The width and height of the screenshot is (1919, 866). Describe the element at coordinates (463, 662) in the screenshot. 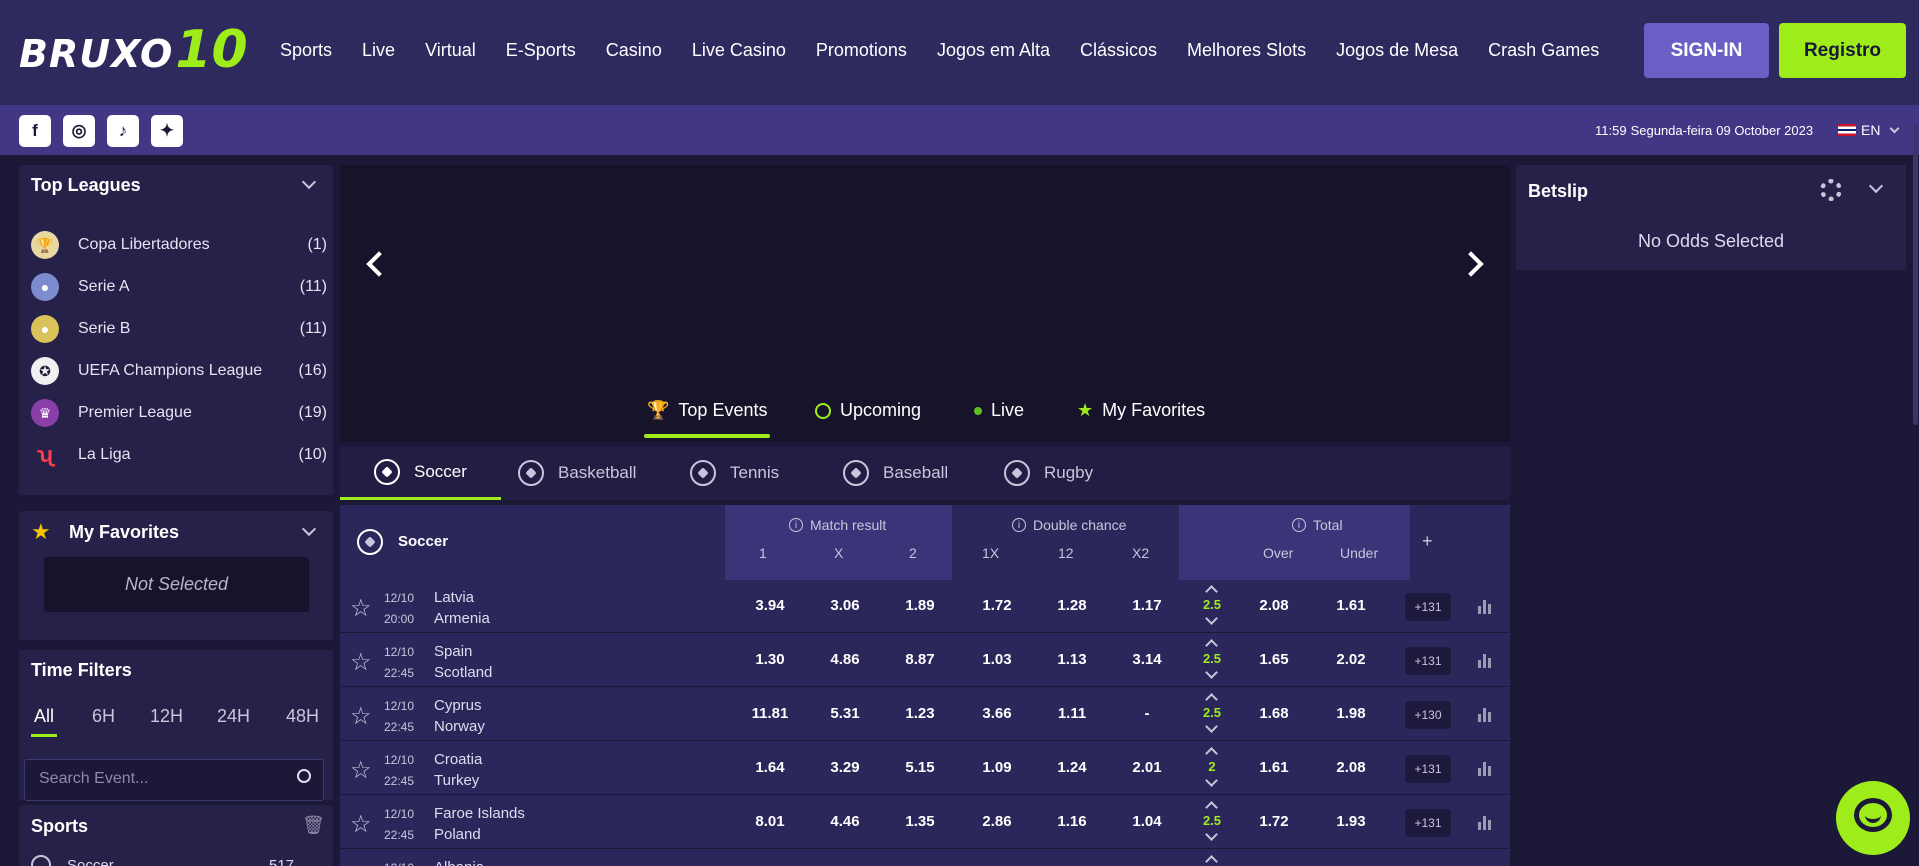

I see `event-teams: Spain Scotland` at that location.